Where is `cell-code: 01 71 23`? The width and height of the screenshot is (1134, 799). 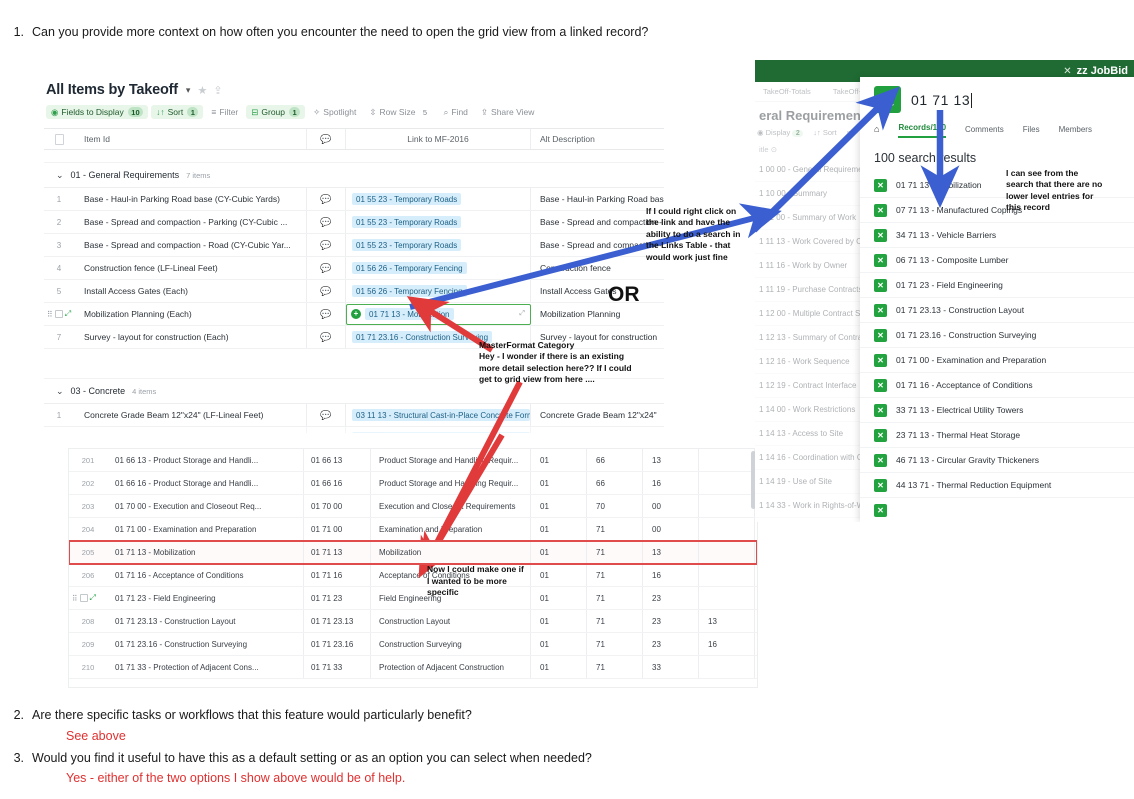 cell-code: 01 71 23 is located at coordinates (337, 598).